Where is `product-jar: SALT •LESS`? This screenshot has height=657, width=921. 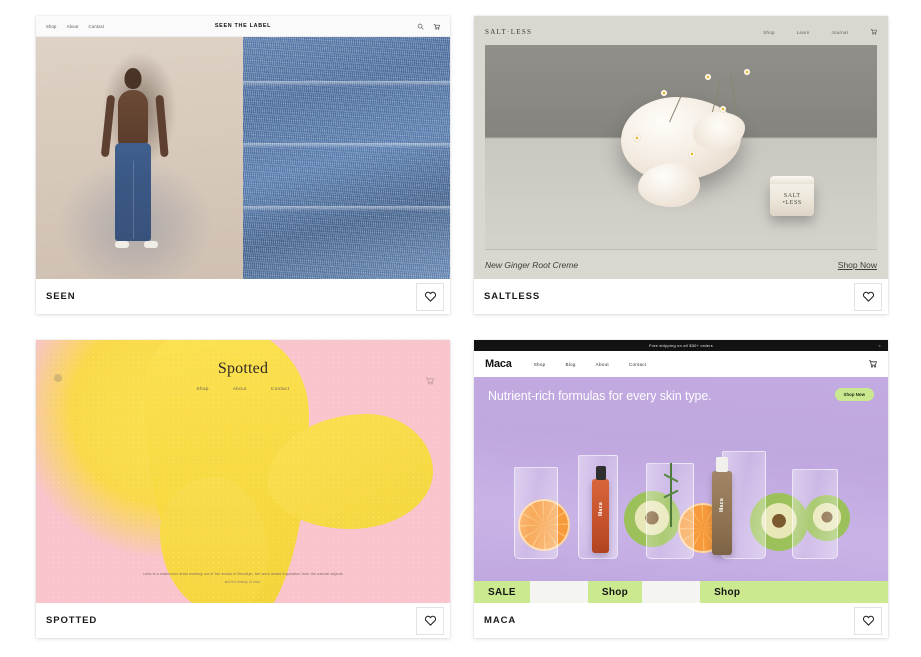
product-jar: SALT •LESS is located at coordinates (792, 196).